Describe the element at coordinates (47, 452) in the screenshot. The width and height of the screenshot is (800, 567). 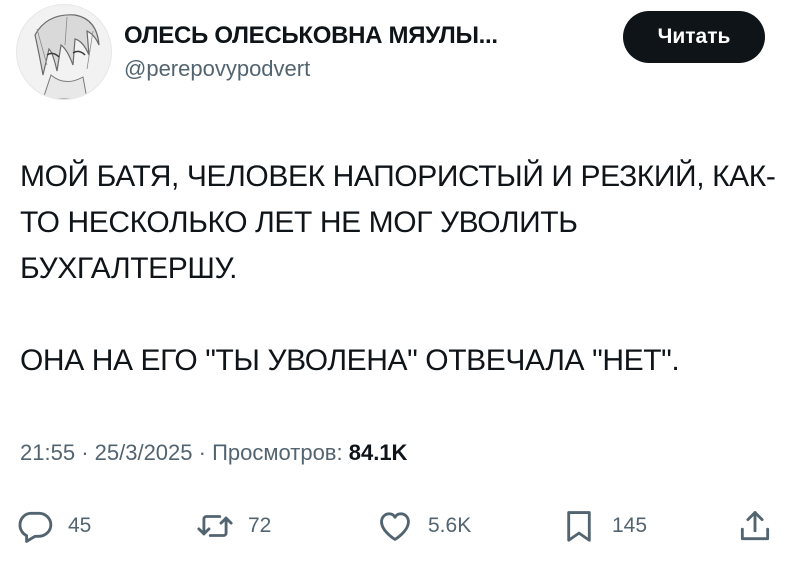
I see `tweet-time: 21:55` at that location.